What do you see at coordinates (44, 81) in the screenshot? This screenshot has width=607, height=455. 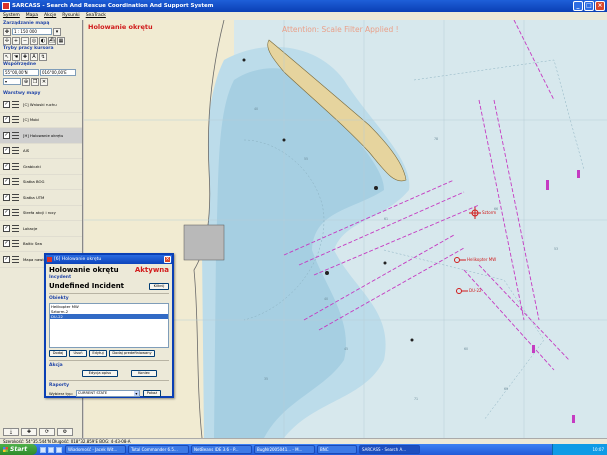 I see `clear-icon: ✕` at bounding box center [44, 81].